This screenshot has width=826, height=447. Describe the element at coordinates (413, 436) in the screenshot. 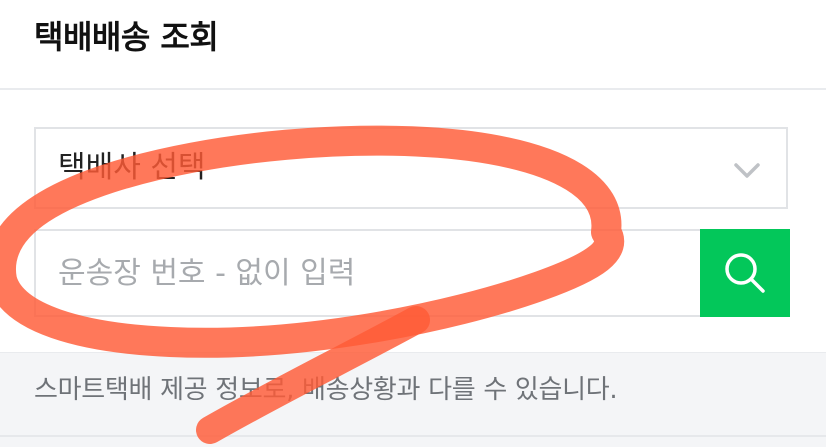

I see `footer-divider` at that location.